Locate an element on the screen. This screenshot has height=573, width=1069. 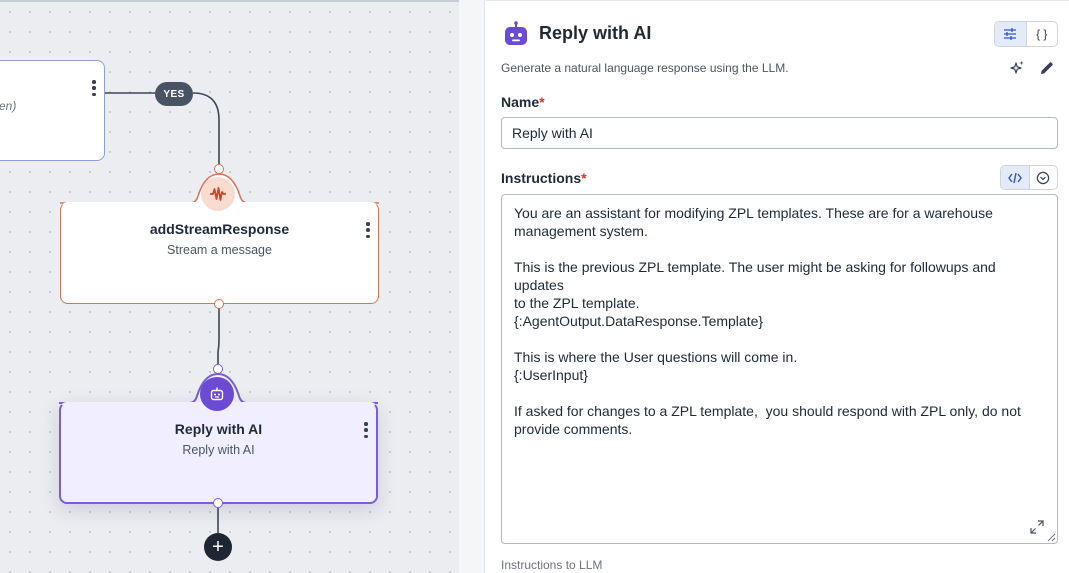
chevron-circle-icon is located at coordinates (1043, 177).